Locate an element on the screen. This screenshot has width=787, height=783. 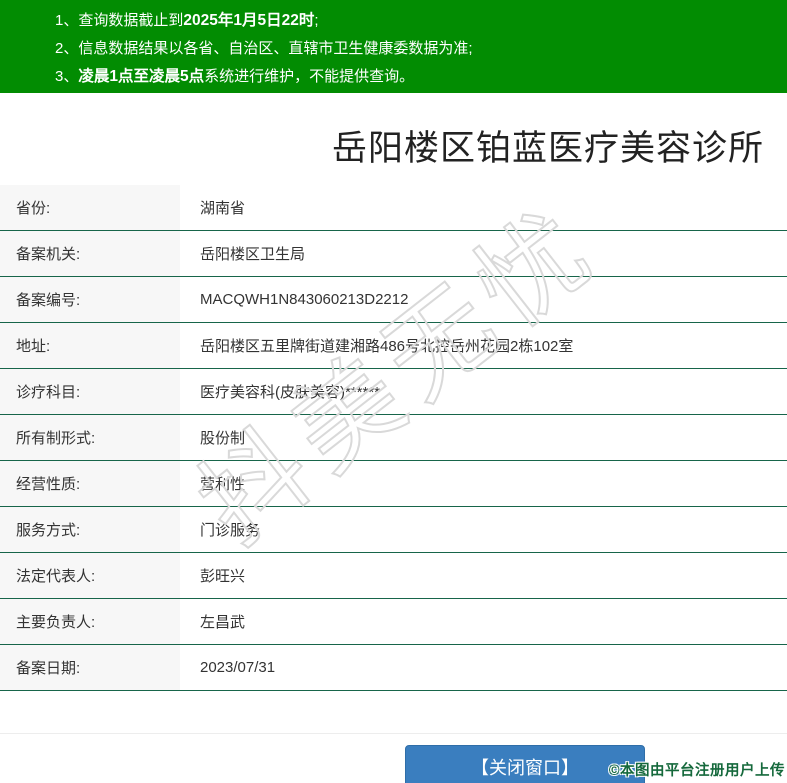
table-row-registry-number: 备案编号: MACQWH1N843060213D2212 is located at coordinates (393, 300).